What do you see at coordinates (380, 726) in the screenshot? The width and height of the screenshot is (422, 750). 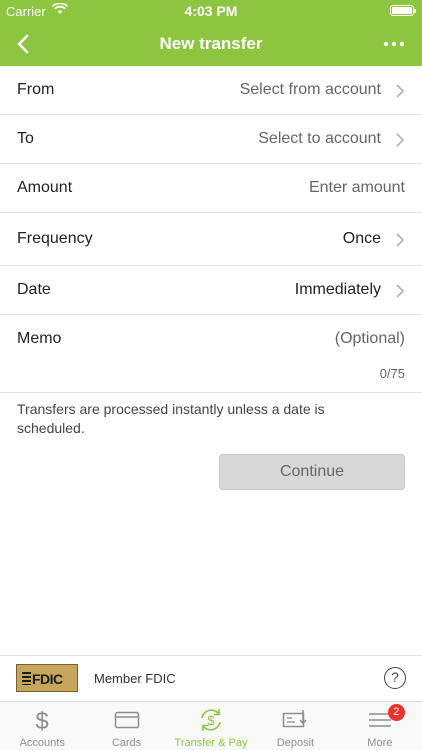 I see `tab-more: 2 More` at bounding box center [380, 726].